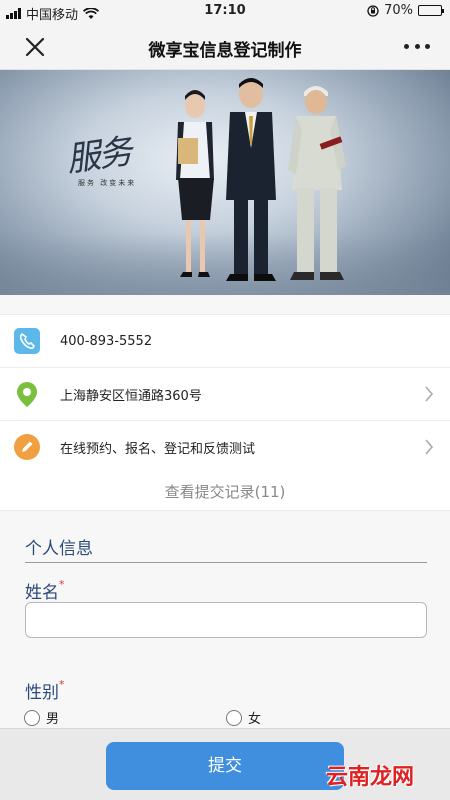 Image resolution: width=450 pixels, height=800 pixels. Describe the element at coordinates (27, 341) in the screenshot. I see `phone-icon` at that location.